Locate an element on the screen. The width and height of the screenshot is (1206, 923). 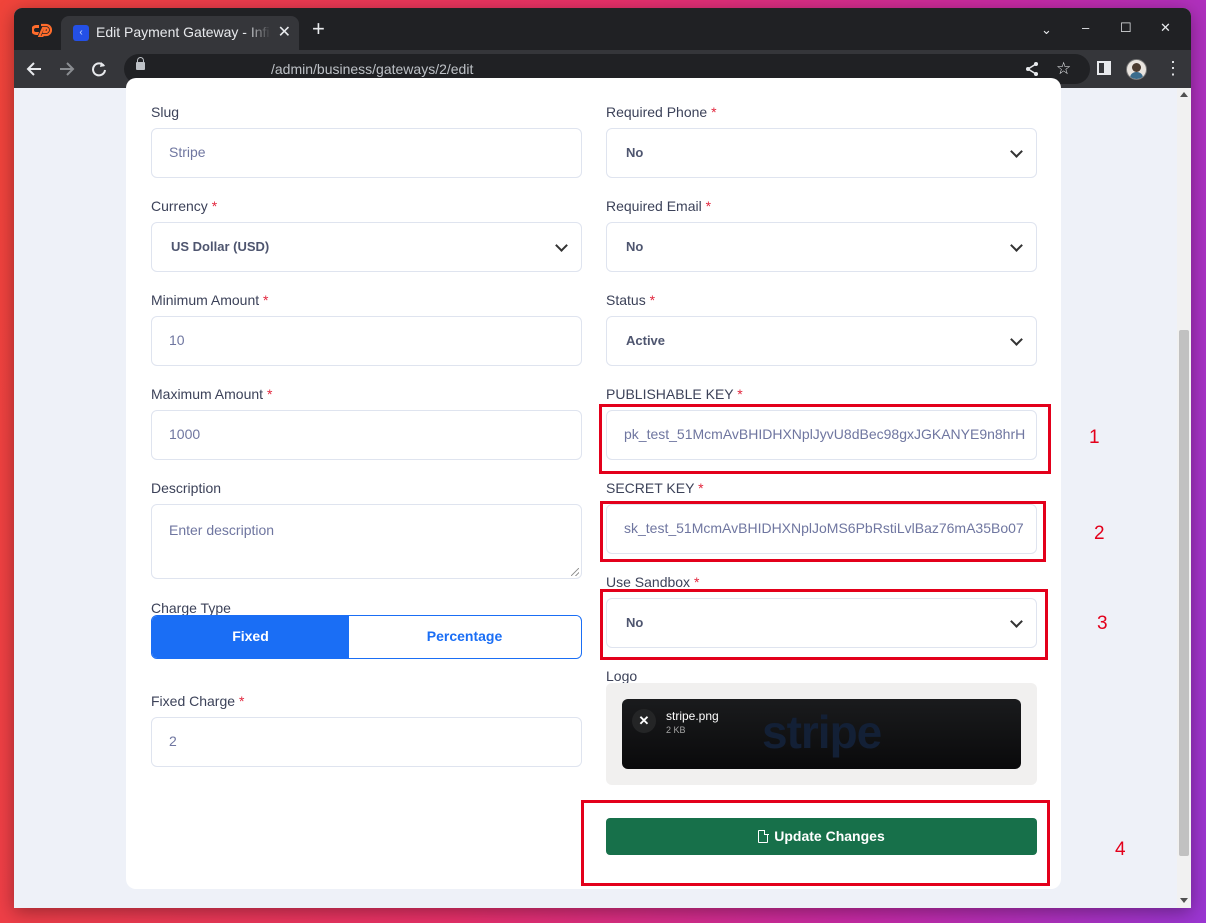
page-scrollbar is located at coordinates (1184, 498).